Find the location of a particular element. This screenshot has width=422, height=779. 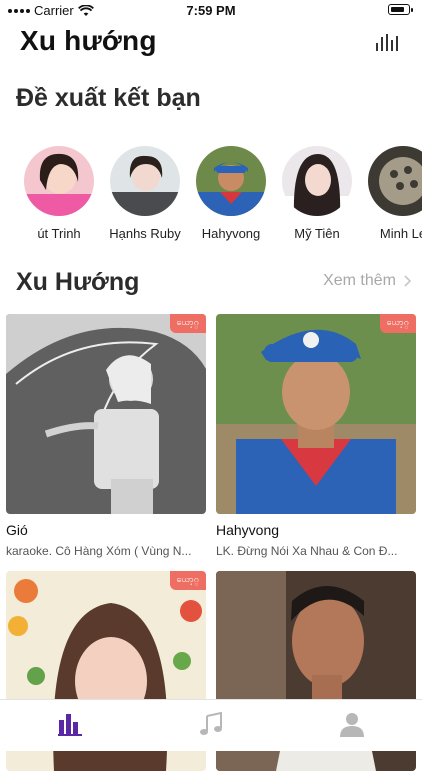

friend-name: Mỹ Tiên is located at coordinates (317, 233).